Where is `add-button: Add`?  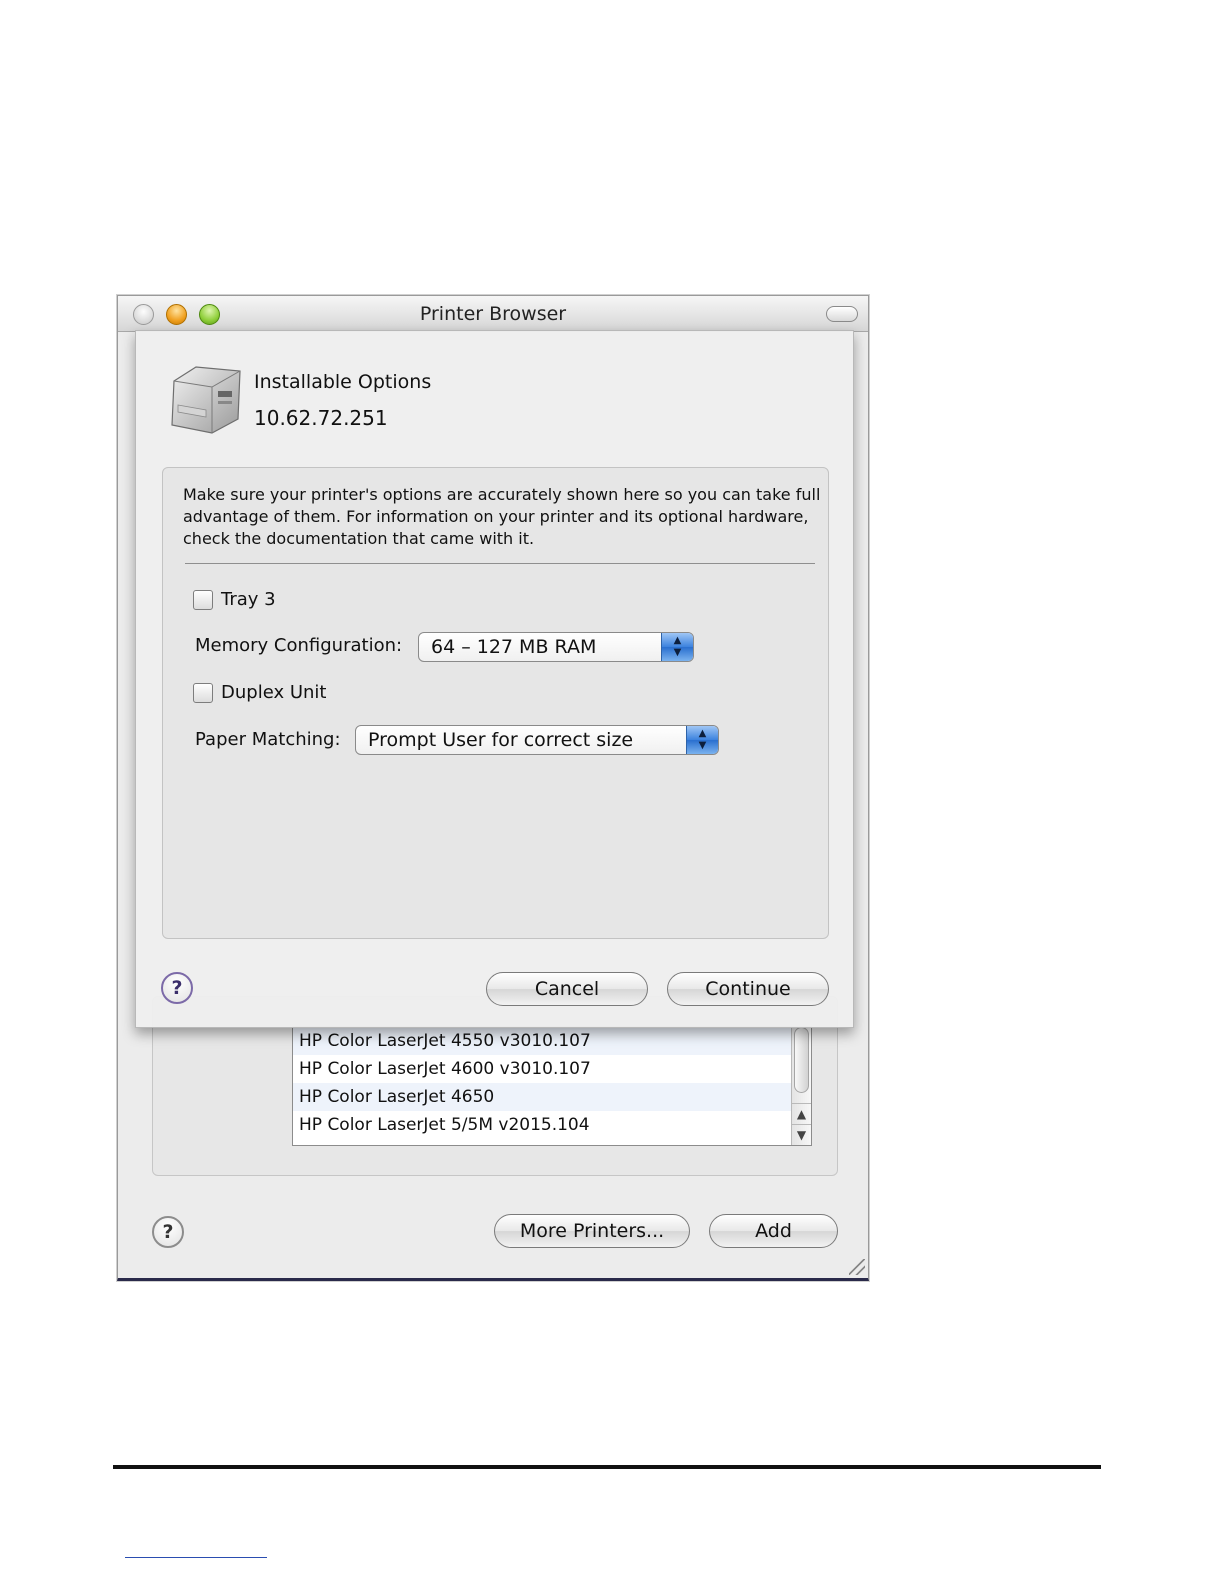 add-button: Add is located at coordinates (773, 1231).